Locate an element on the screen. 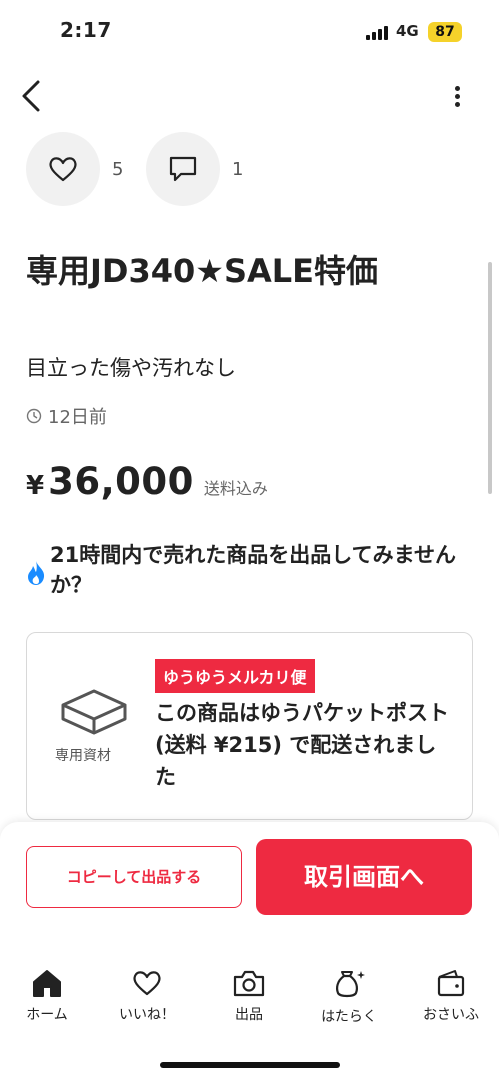  tab-label: おさいふ is located at coordinates (451, 1015).